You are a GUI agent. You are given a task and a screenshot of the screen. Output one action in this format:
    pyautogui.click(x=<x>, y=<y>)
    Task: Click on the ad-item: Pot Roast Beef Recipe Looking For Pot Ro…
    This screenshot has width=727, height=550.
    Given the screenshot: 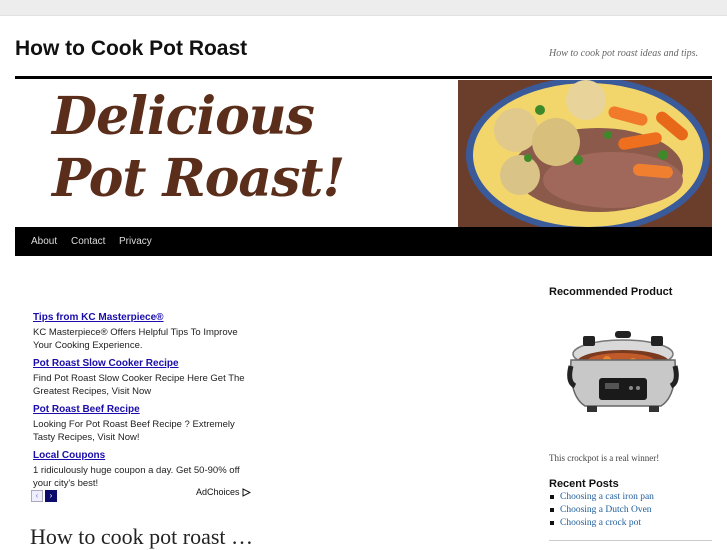 What is the action you would take?
    pyautogui.click(x=145, y=424)
    